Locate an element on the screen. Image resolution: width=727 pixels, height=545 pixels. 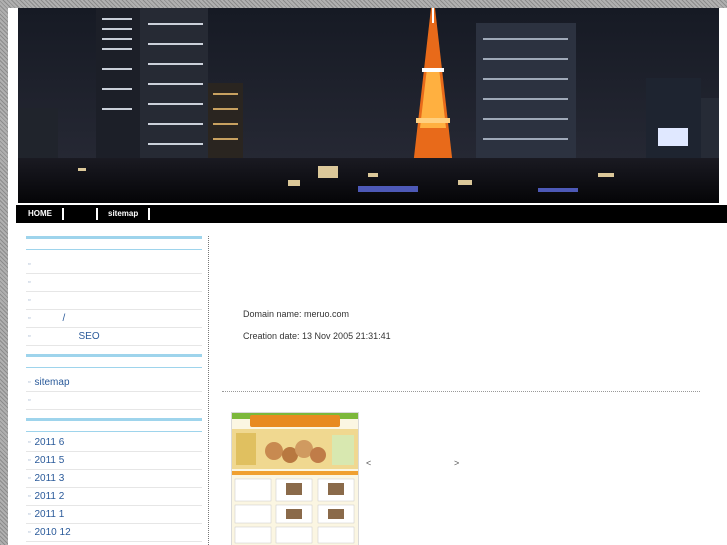
domain-name-text: Domain name: meruo.com is located at coordinates (296, 314).